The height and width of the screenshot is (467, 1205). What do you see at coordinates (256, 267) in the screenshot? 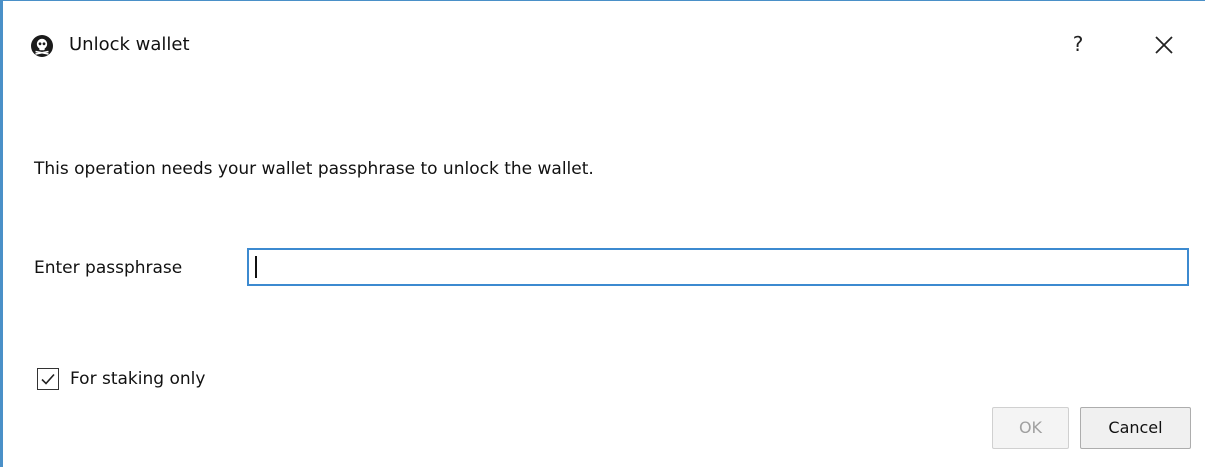
I see `text-caret` at bounding box center [256, 267].